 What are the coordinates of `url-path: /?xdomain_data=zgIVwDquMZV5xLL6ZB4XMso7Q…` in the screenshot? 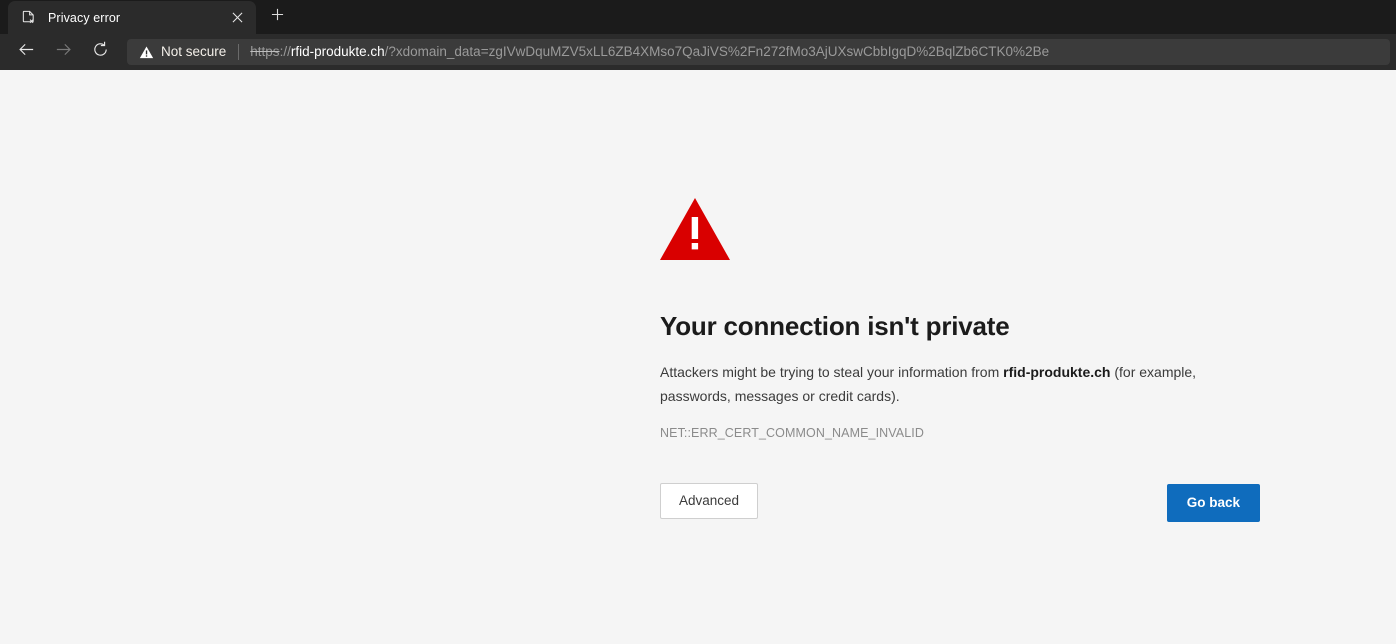 It's located at (717, 51).